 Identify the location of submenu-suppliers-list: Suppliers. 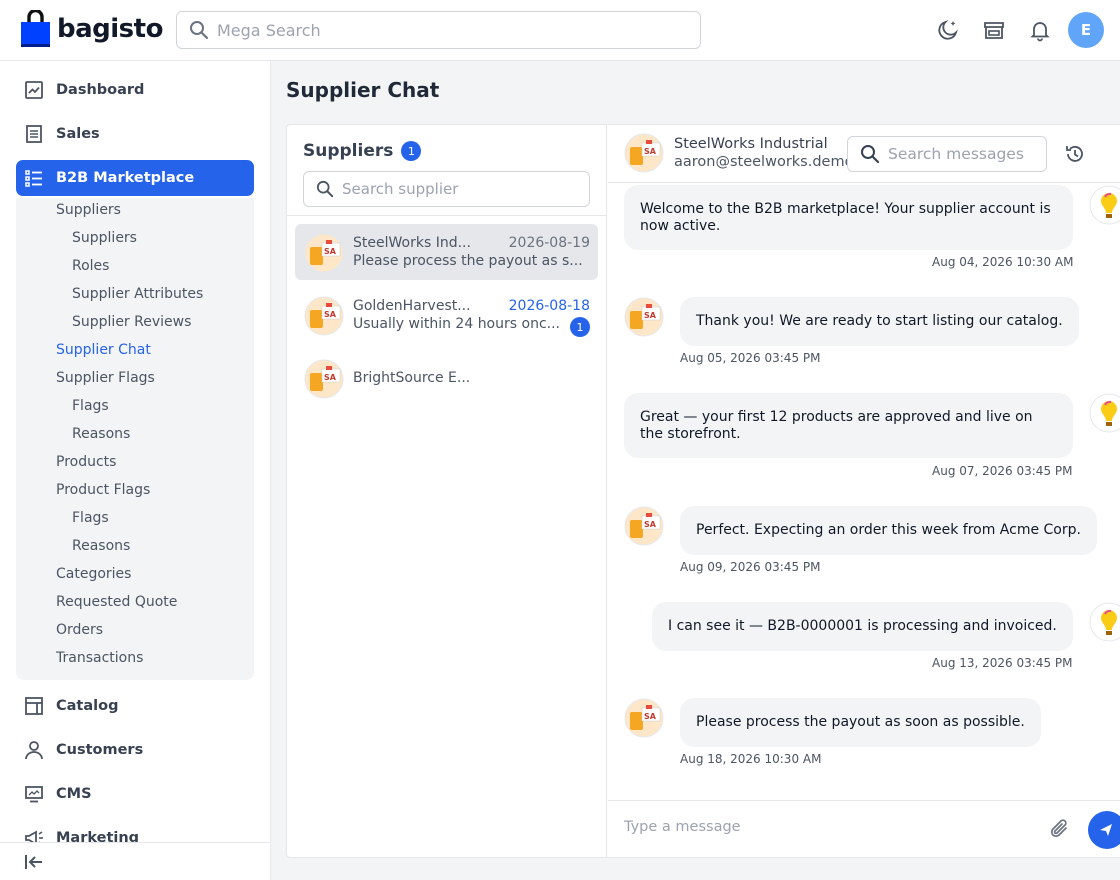
(104, 238).